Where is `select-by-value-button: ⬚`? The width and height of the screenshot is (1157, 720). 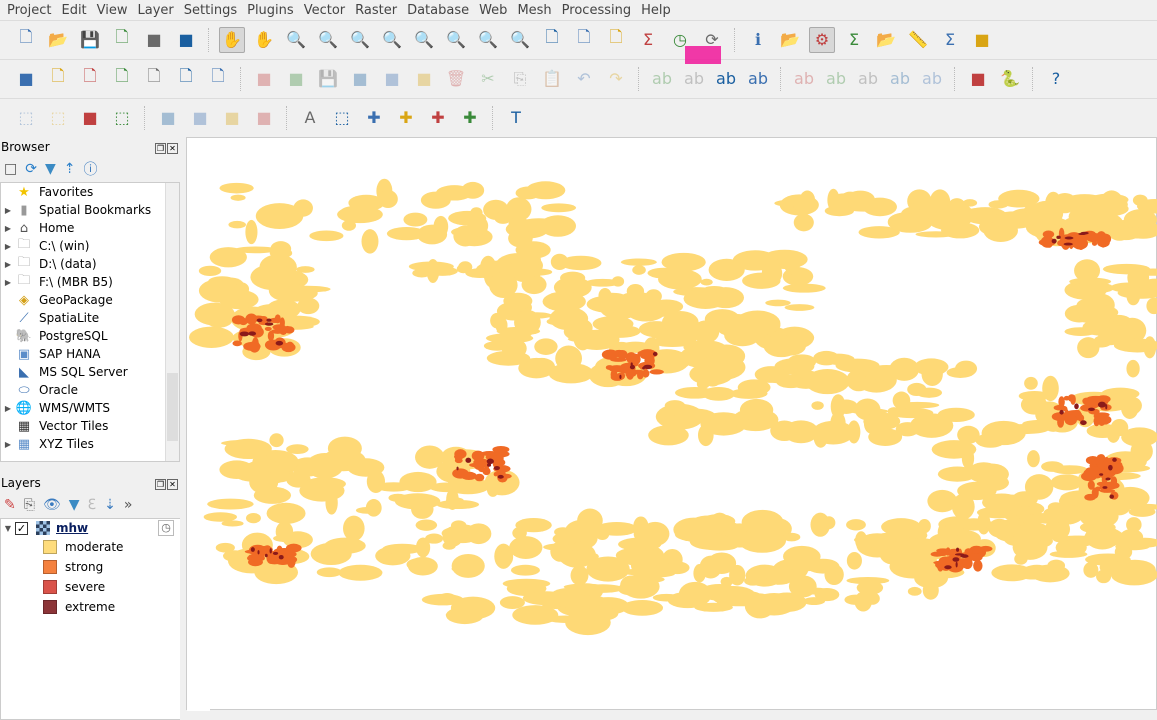
select-by-value-button: ⬚ is located at coordinates (58, 118).